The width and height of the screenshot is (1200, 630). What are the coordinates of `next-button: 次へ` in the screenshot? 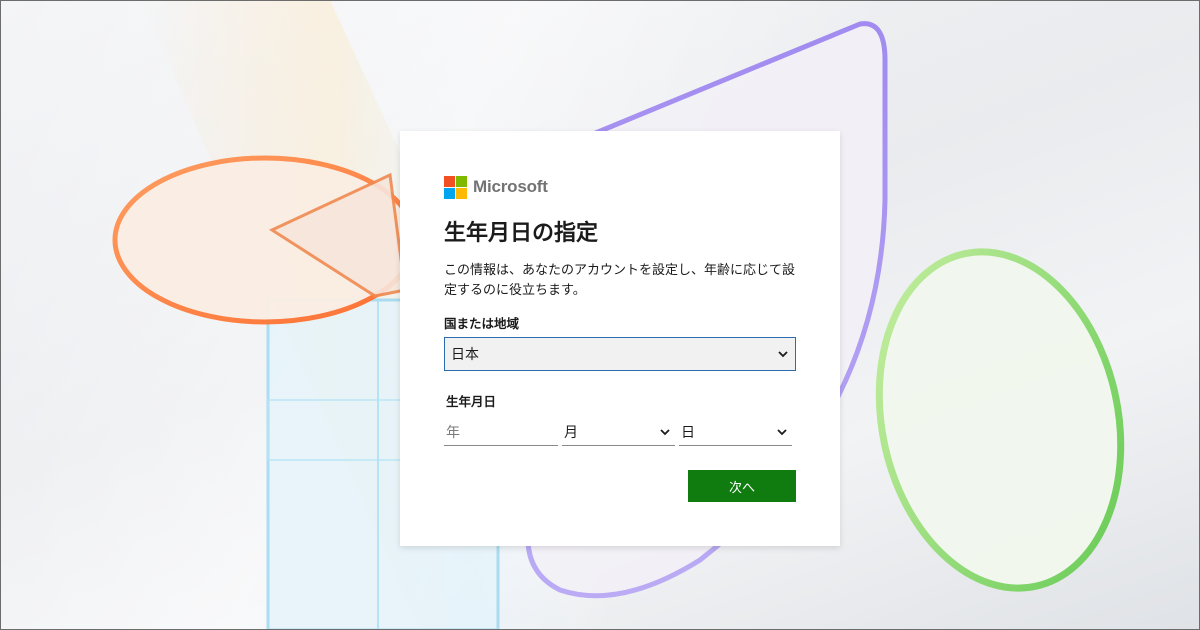 It's located at (742, 486).